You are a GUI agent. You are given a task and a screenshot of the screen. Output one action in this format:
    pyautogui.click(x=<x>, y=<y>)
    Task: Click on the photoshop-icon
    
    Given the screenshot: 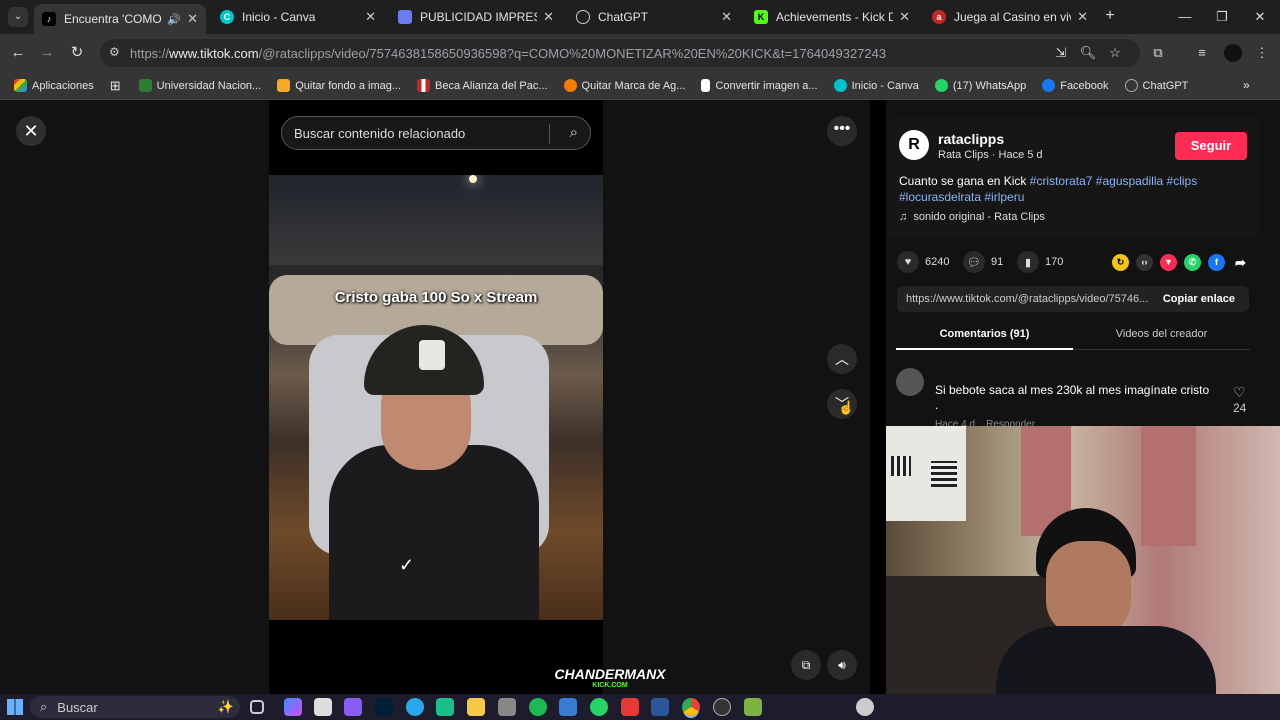 What is the action you would take?
    pyautogui.click(x=384, y=707)
    